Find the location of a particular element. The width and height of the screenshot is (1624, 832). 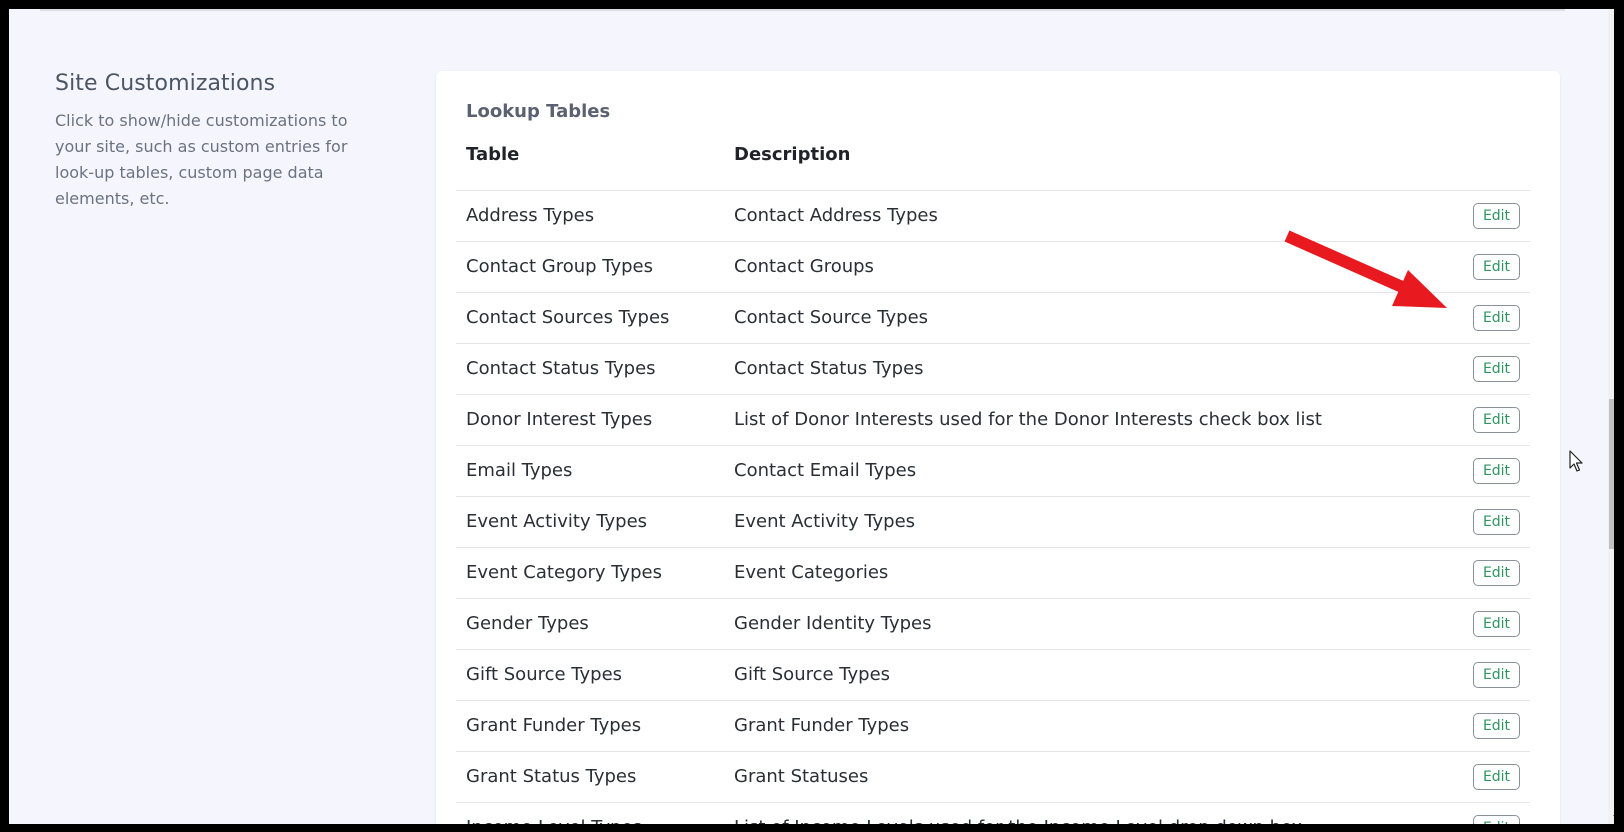

mouse-cursor-icon is located at coordinates (1576, 461).